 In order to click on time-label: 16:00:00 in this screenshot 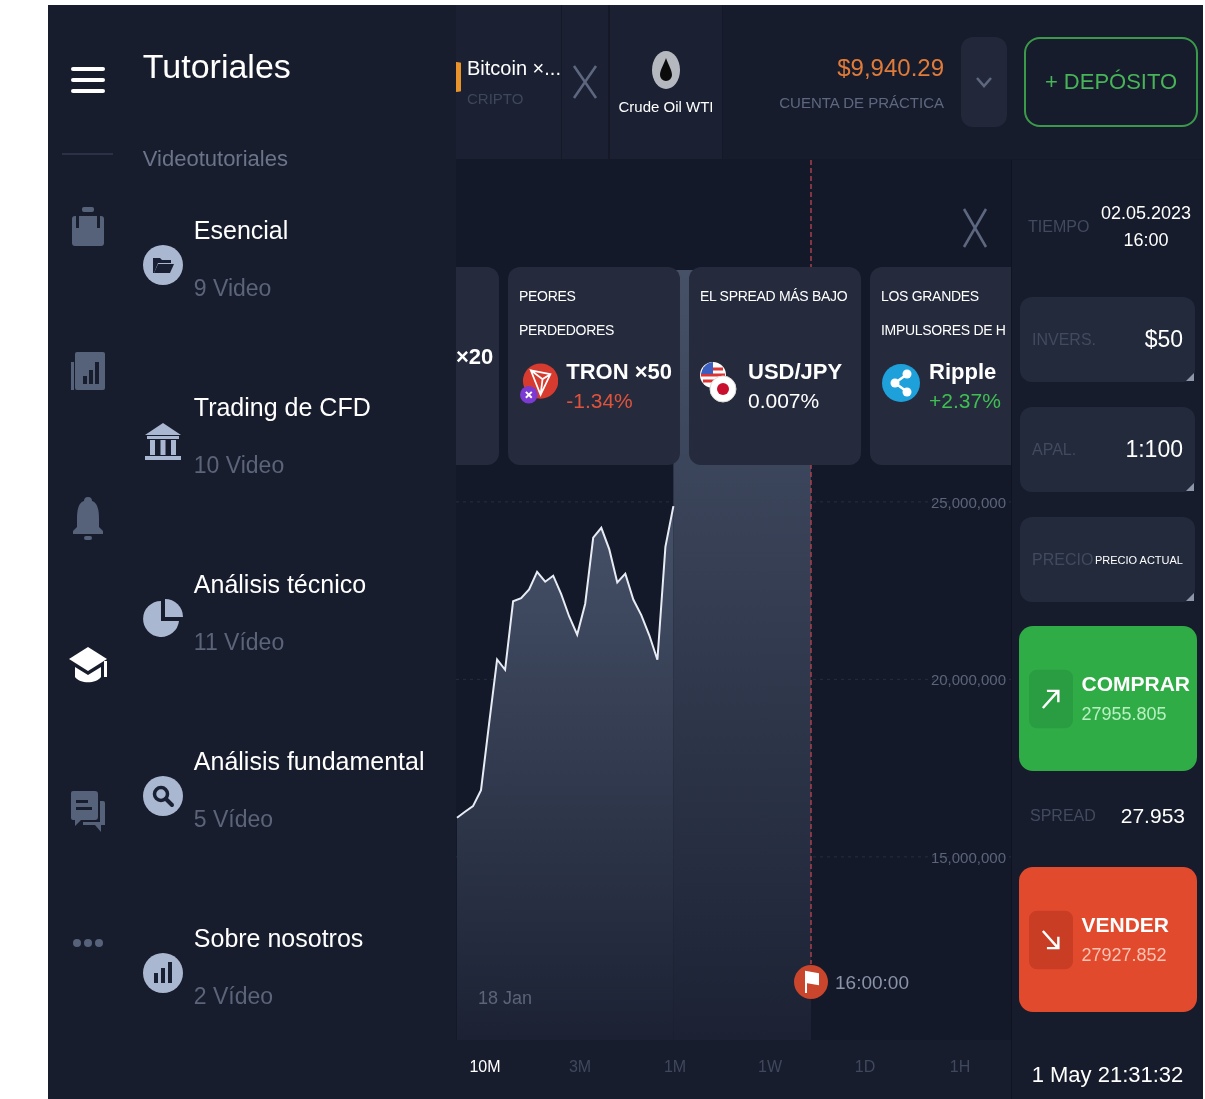, I will do `click(872, 982)`.